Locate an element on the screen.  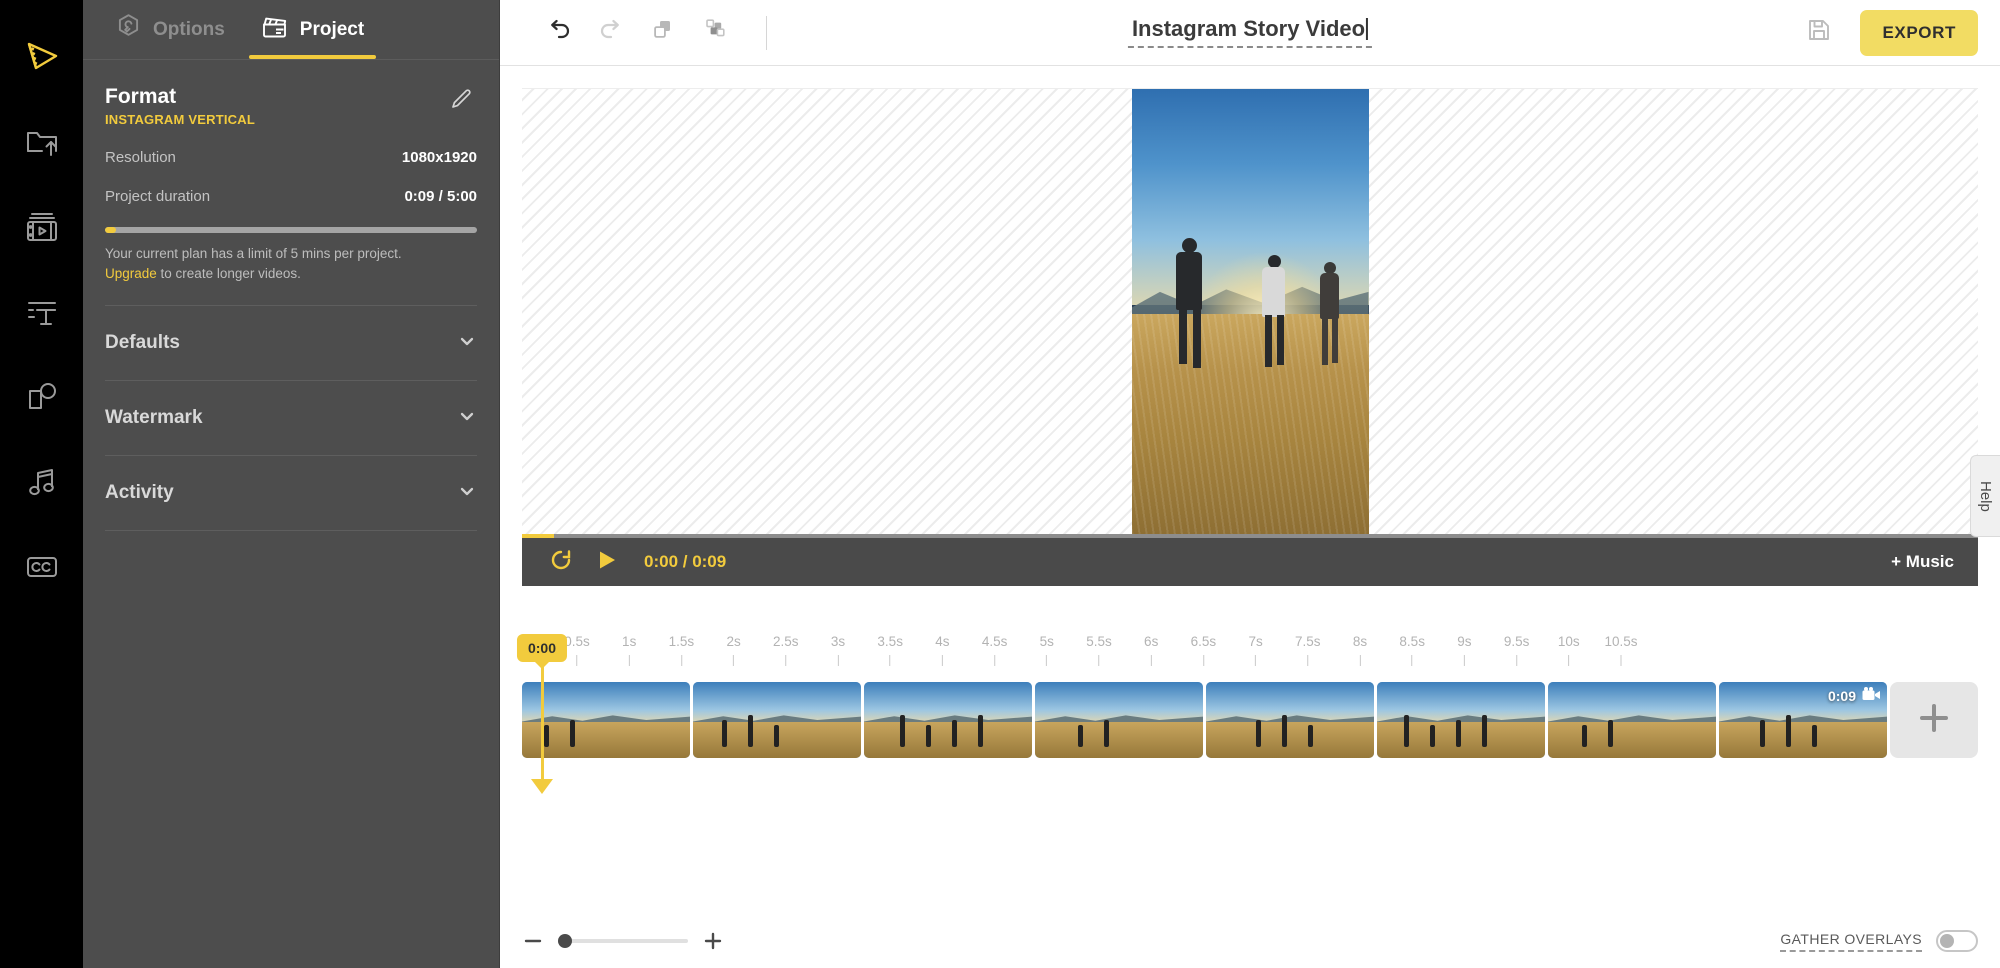
add-clip-button is located at coordinates (1934, 720).